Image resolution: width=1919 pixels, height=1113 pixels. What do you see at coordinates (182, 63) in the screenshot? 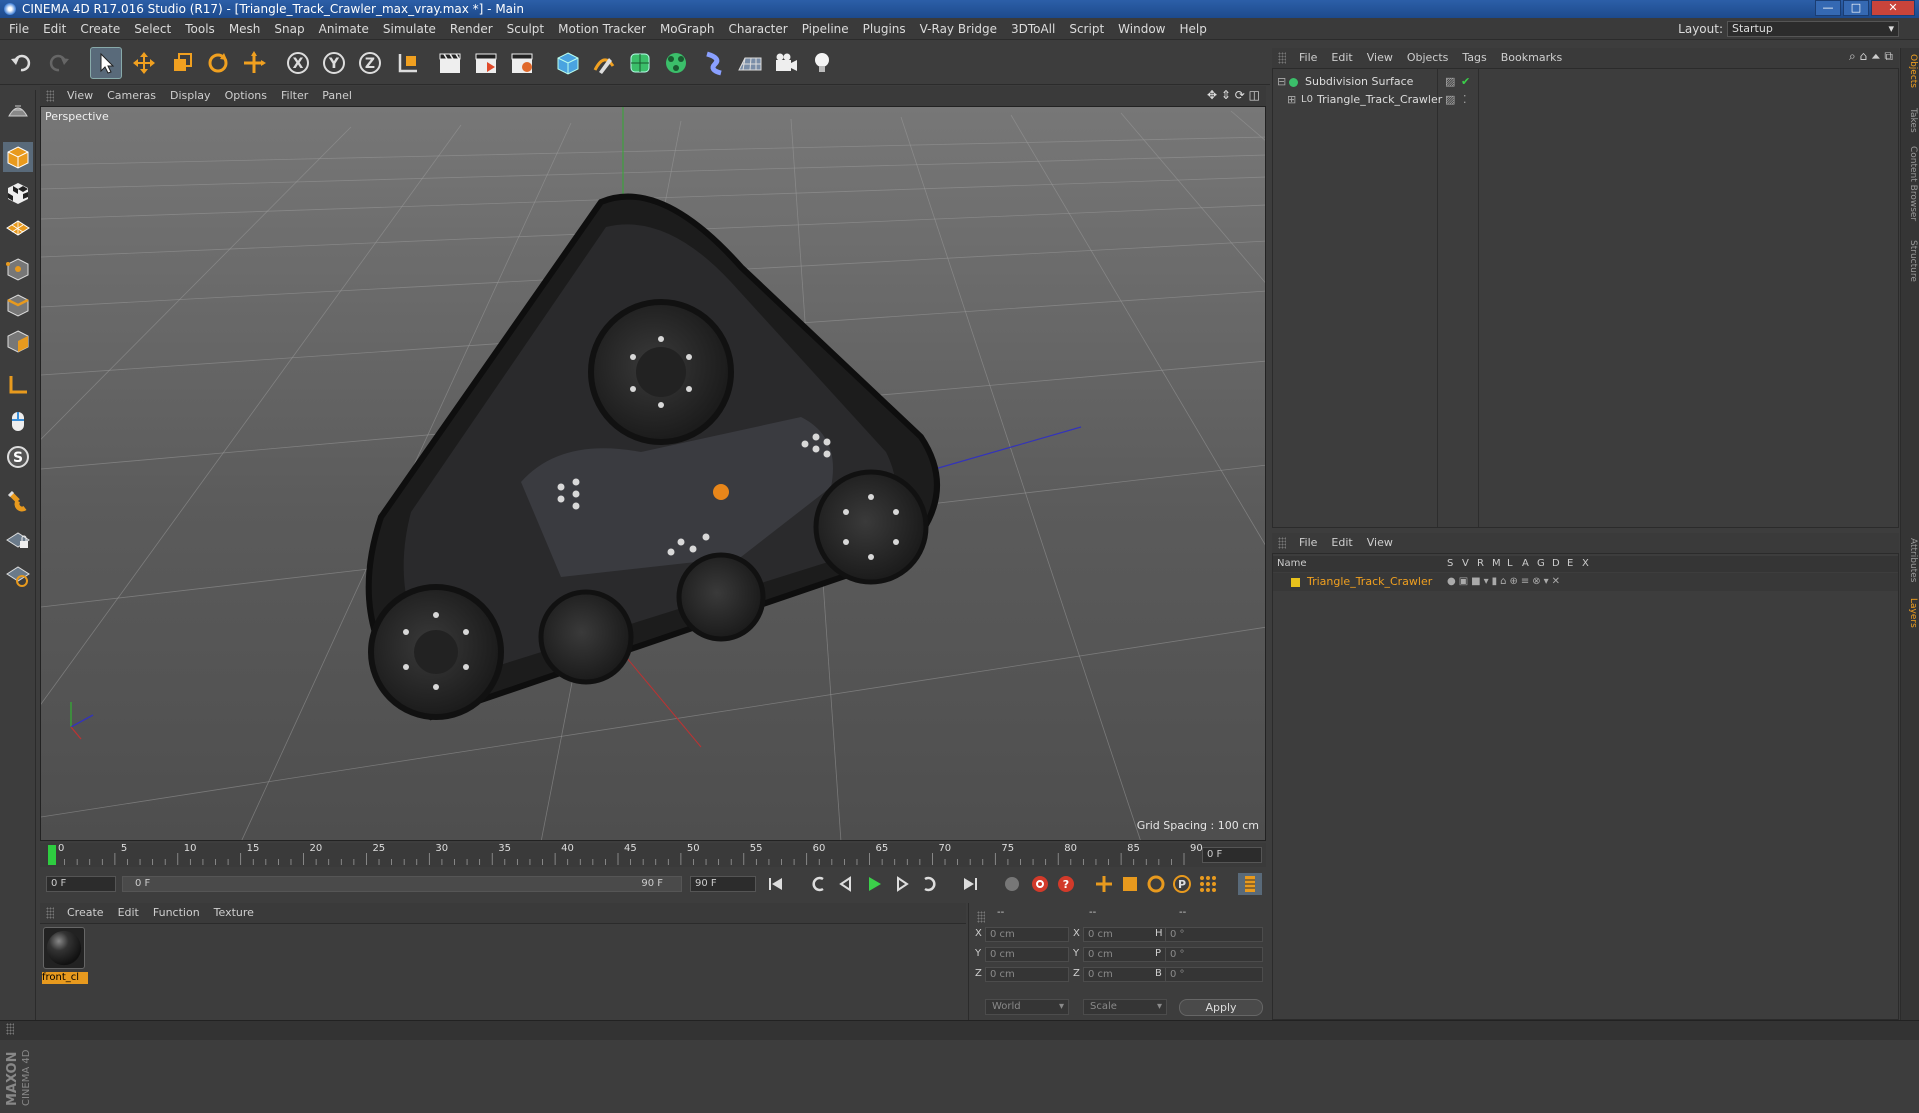
I see `scale-tool-button` at bounding box center [182, 63].